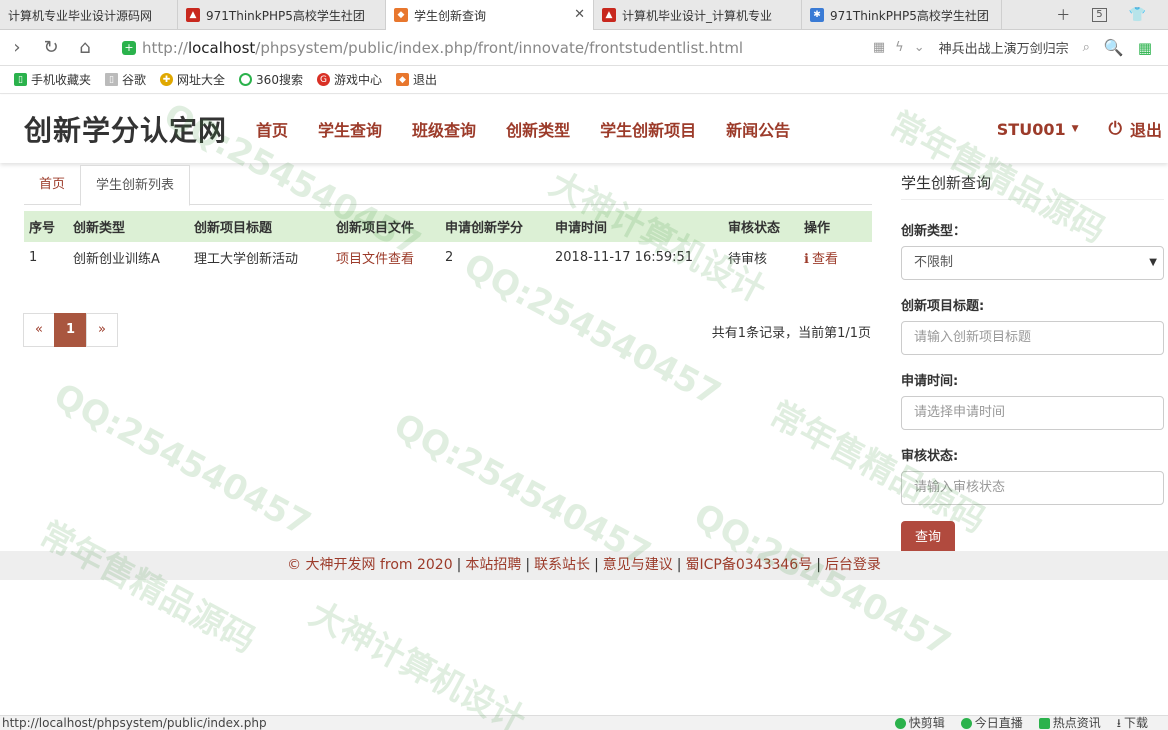  I want to click on lightning-icon: ϟ, so click(899, 47).